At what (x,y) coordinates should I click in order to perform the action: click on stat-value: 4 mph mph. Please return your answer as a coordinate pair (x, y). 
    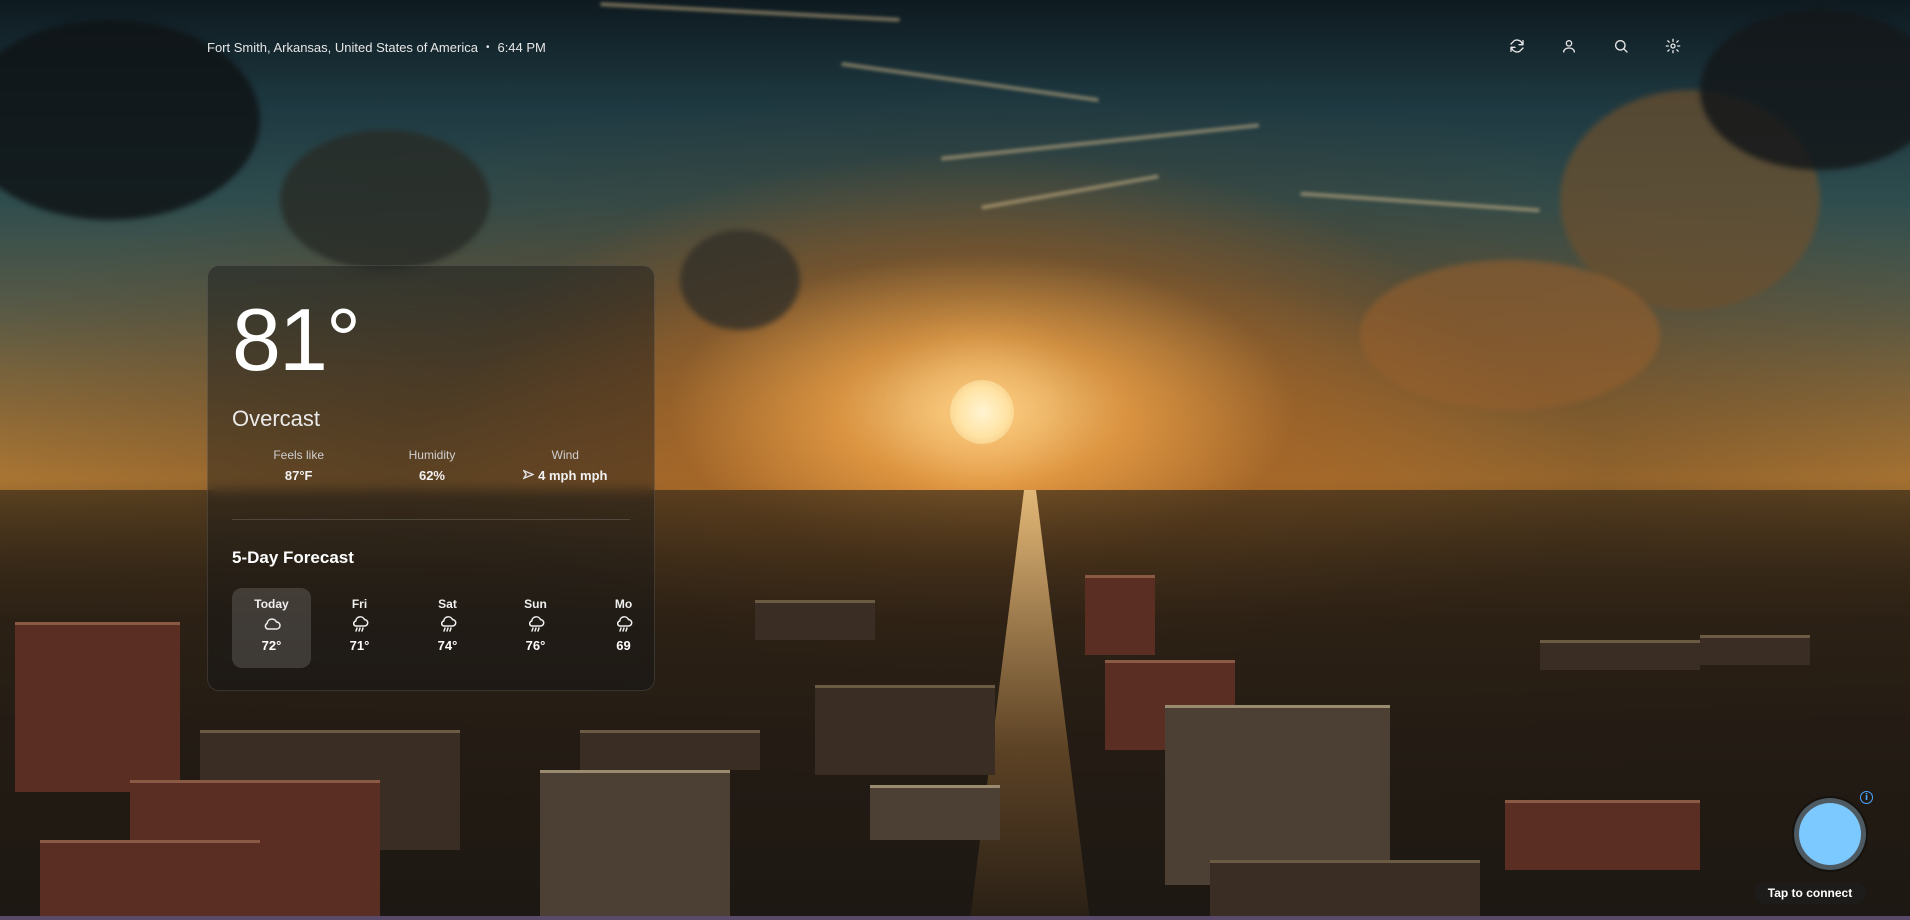
    Looking at the image, I should click on (573, 475).